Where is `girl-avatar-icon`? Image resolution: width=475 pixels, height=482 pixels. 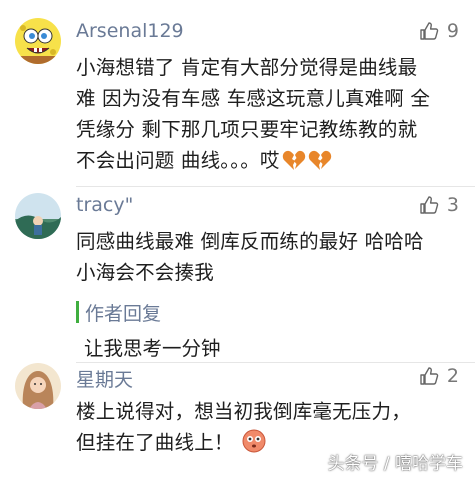
girl-avatar-icon is located at coordinates (38, 386).